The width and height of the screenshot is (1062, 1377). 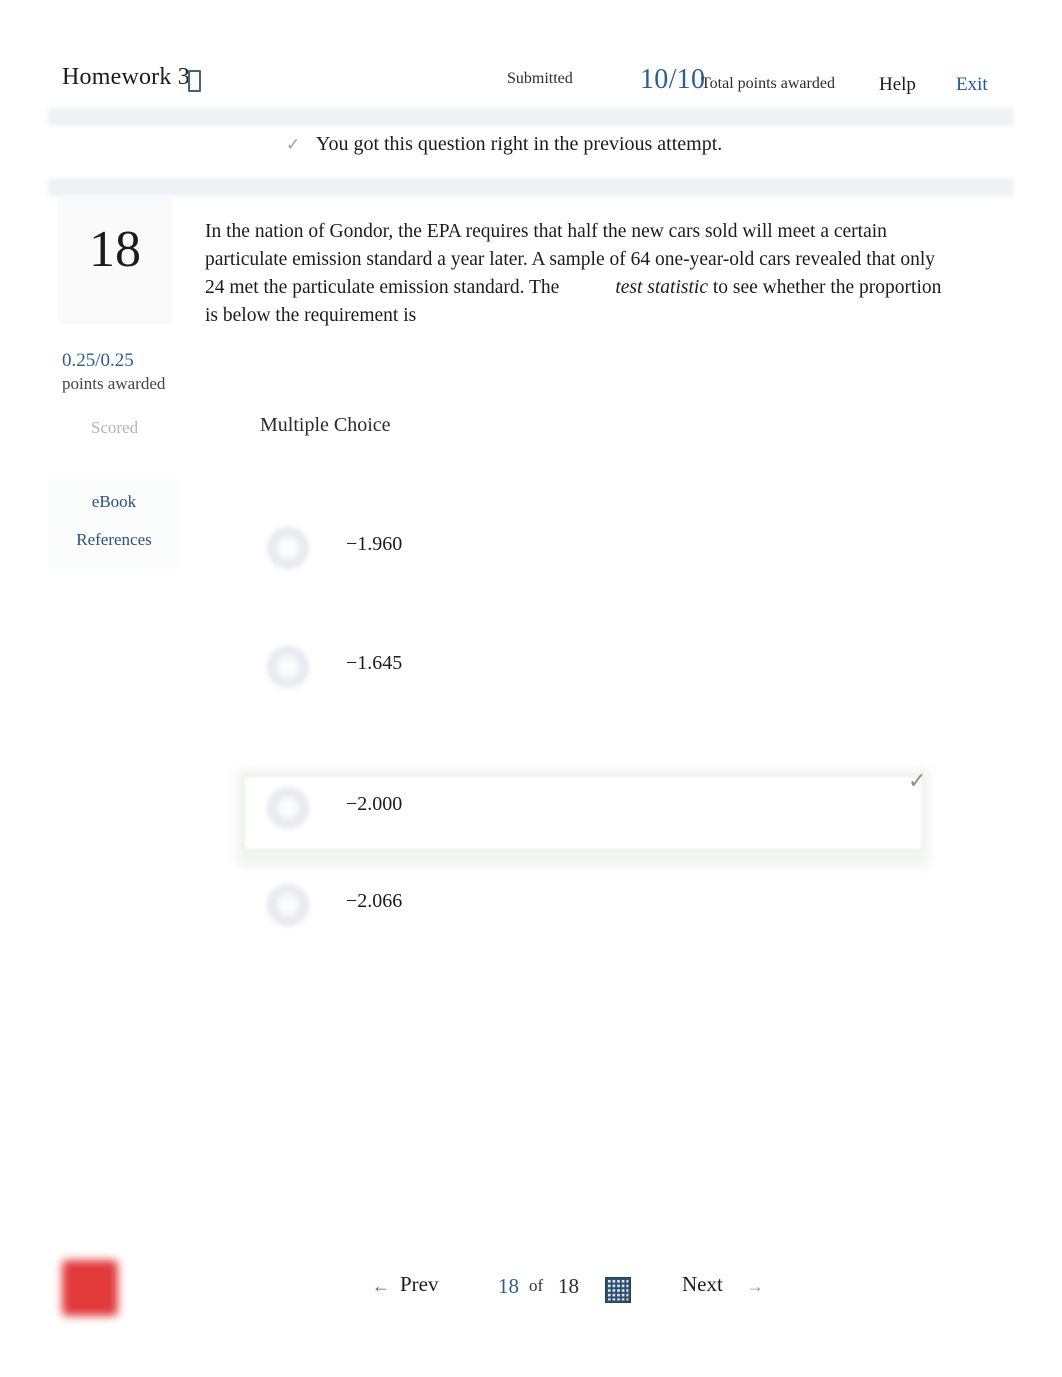 What do you see at coordinates (972, 85) in the screenshot?
I see `exit-link: Exit` at bounding box center [972, 85].